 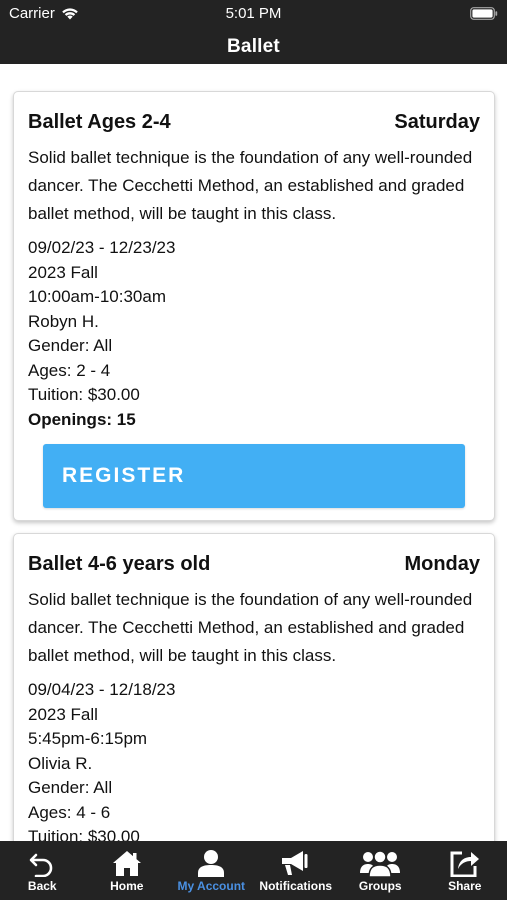 I want to click on tab-my-account: My Account, so click(x=211, y=870).